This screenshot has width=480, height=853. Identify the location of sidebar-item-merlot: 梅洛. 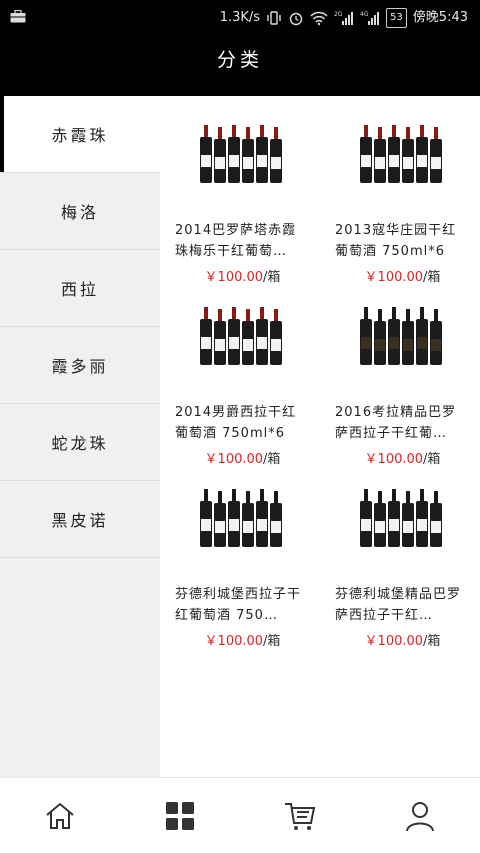
(80, 211).